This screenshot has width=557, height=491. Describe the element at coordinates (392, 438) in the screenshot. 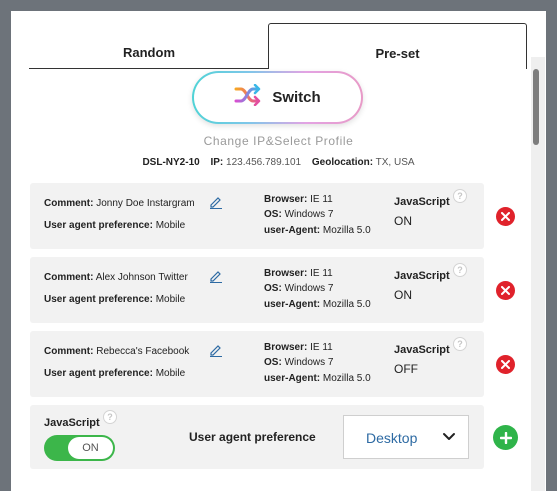

I see `ua-preference-selected: Desktop` at that location.